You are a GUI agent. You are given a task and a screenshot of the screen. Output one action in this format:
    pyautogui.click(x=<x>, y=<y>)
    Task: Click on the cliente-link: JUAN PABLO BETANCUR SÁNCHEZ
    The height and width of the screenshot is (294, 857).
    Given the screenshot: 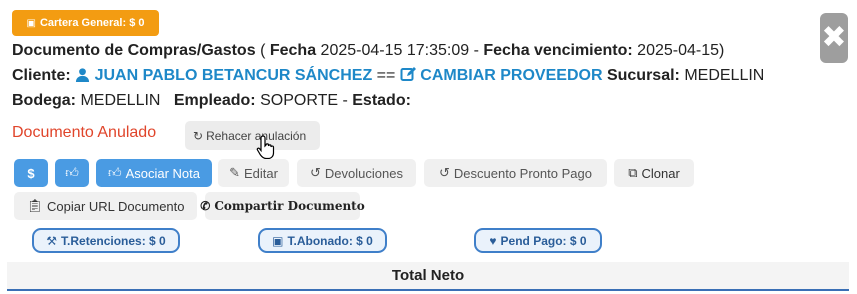 What is the action you would take?
    pyautogui.click(x=226, y=75)
    